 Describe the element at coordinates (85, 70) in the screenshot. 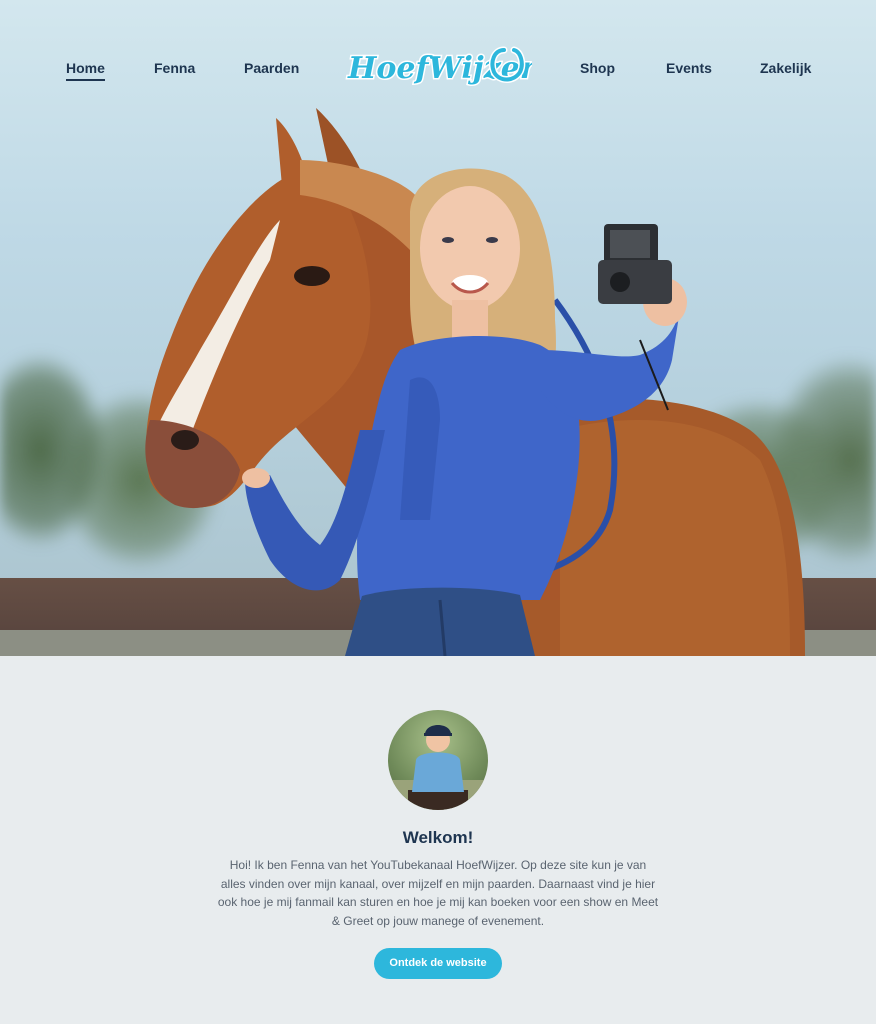

I see `nav-home: Home` at that location.